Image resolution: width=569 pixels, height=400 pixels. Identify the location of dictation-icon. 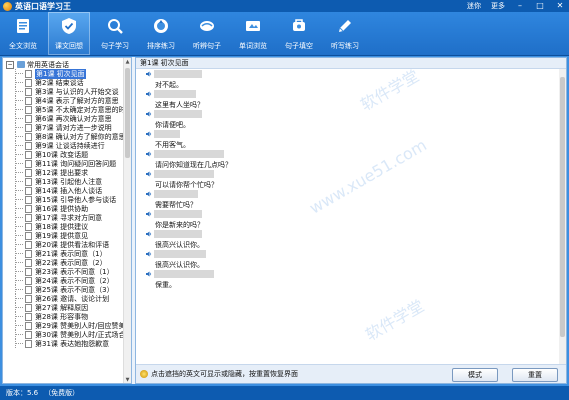
(345, 26).